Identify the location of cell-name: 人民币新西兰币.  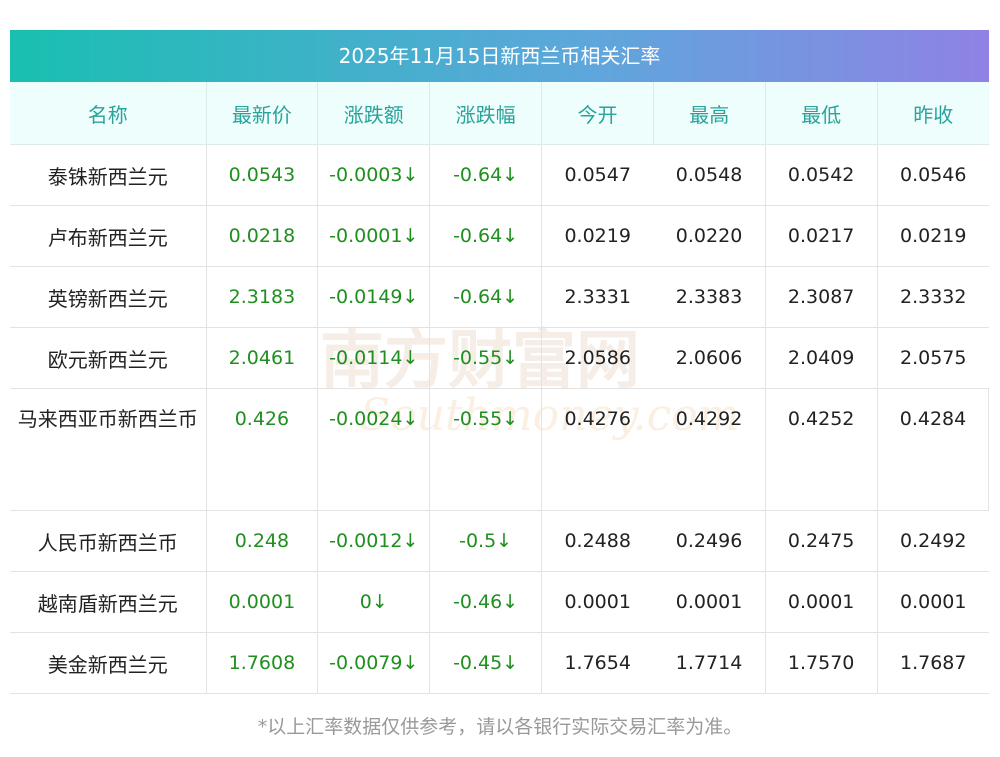
(108, 541).